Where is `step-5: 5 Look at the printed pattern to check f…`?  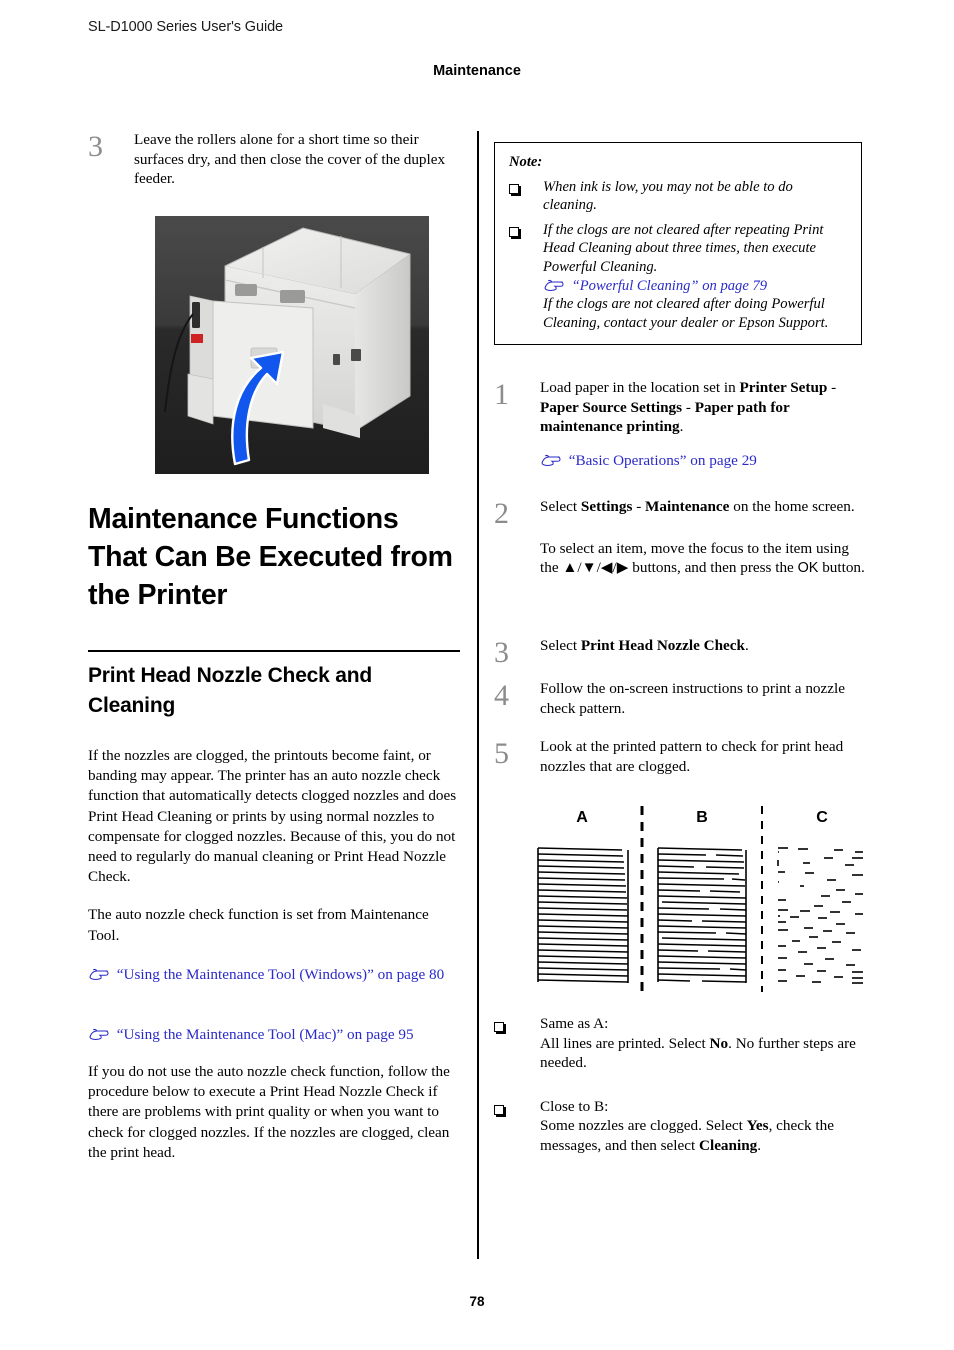
step-5: 5 Look at the printed pattern to check f… is located at coordinates (680, 756).